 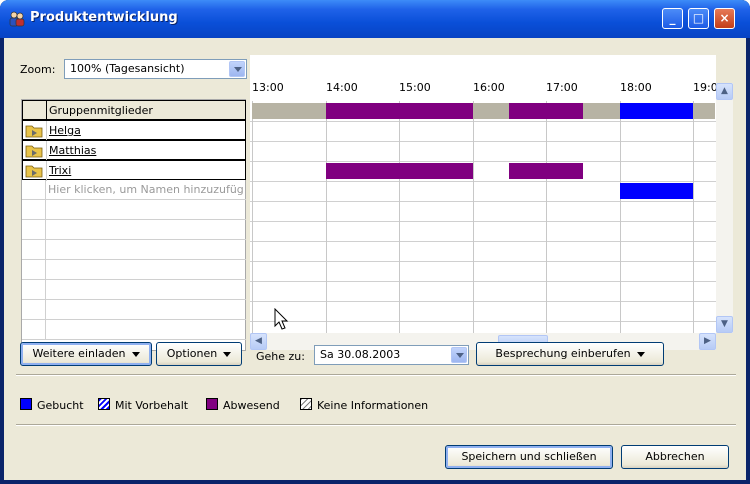 What do you see at coordinates (251, 405) in the screenshot?
I see `legend-absent: Abwesend` at bounding box center [251, 405].